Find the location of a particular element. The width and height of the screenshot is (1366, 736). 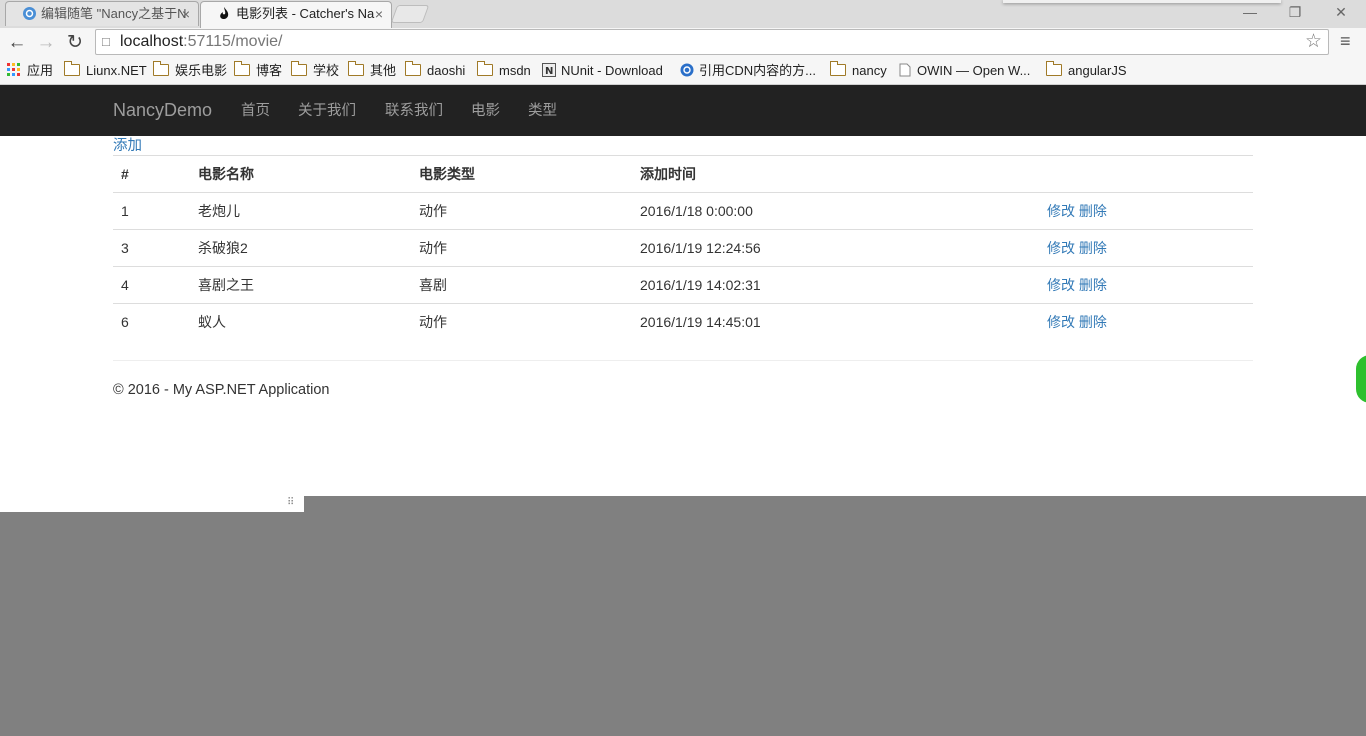

resize-grip-icon: ⠿ is located at coordinates (290, 502).